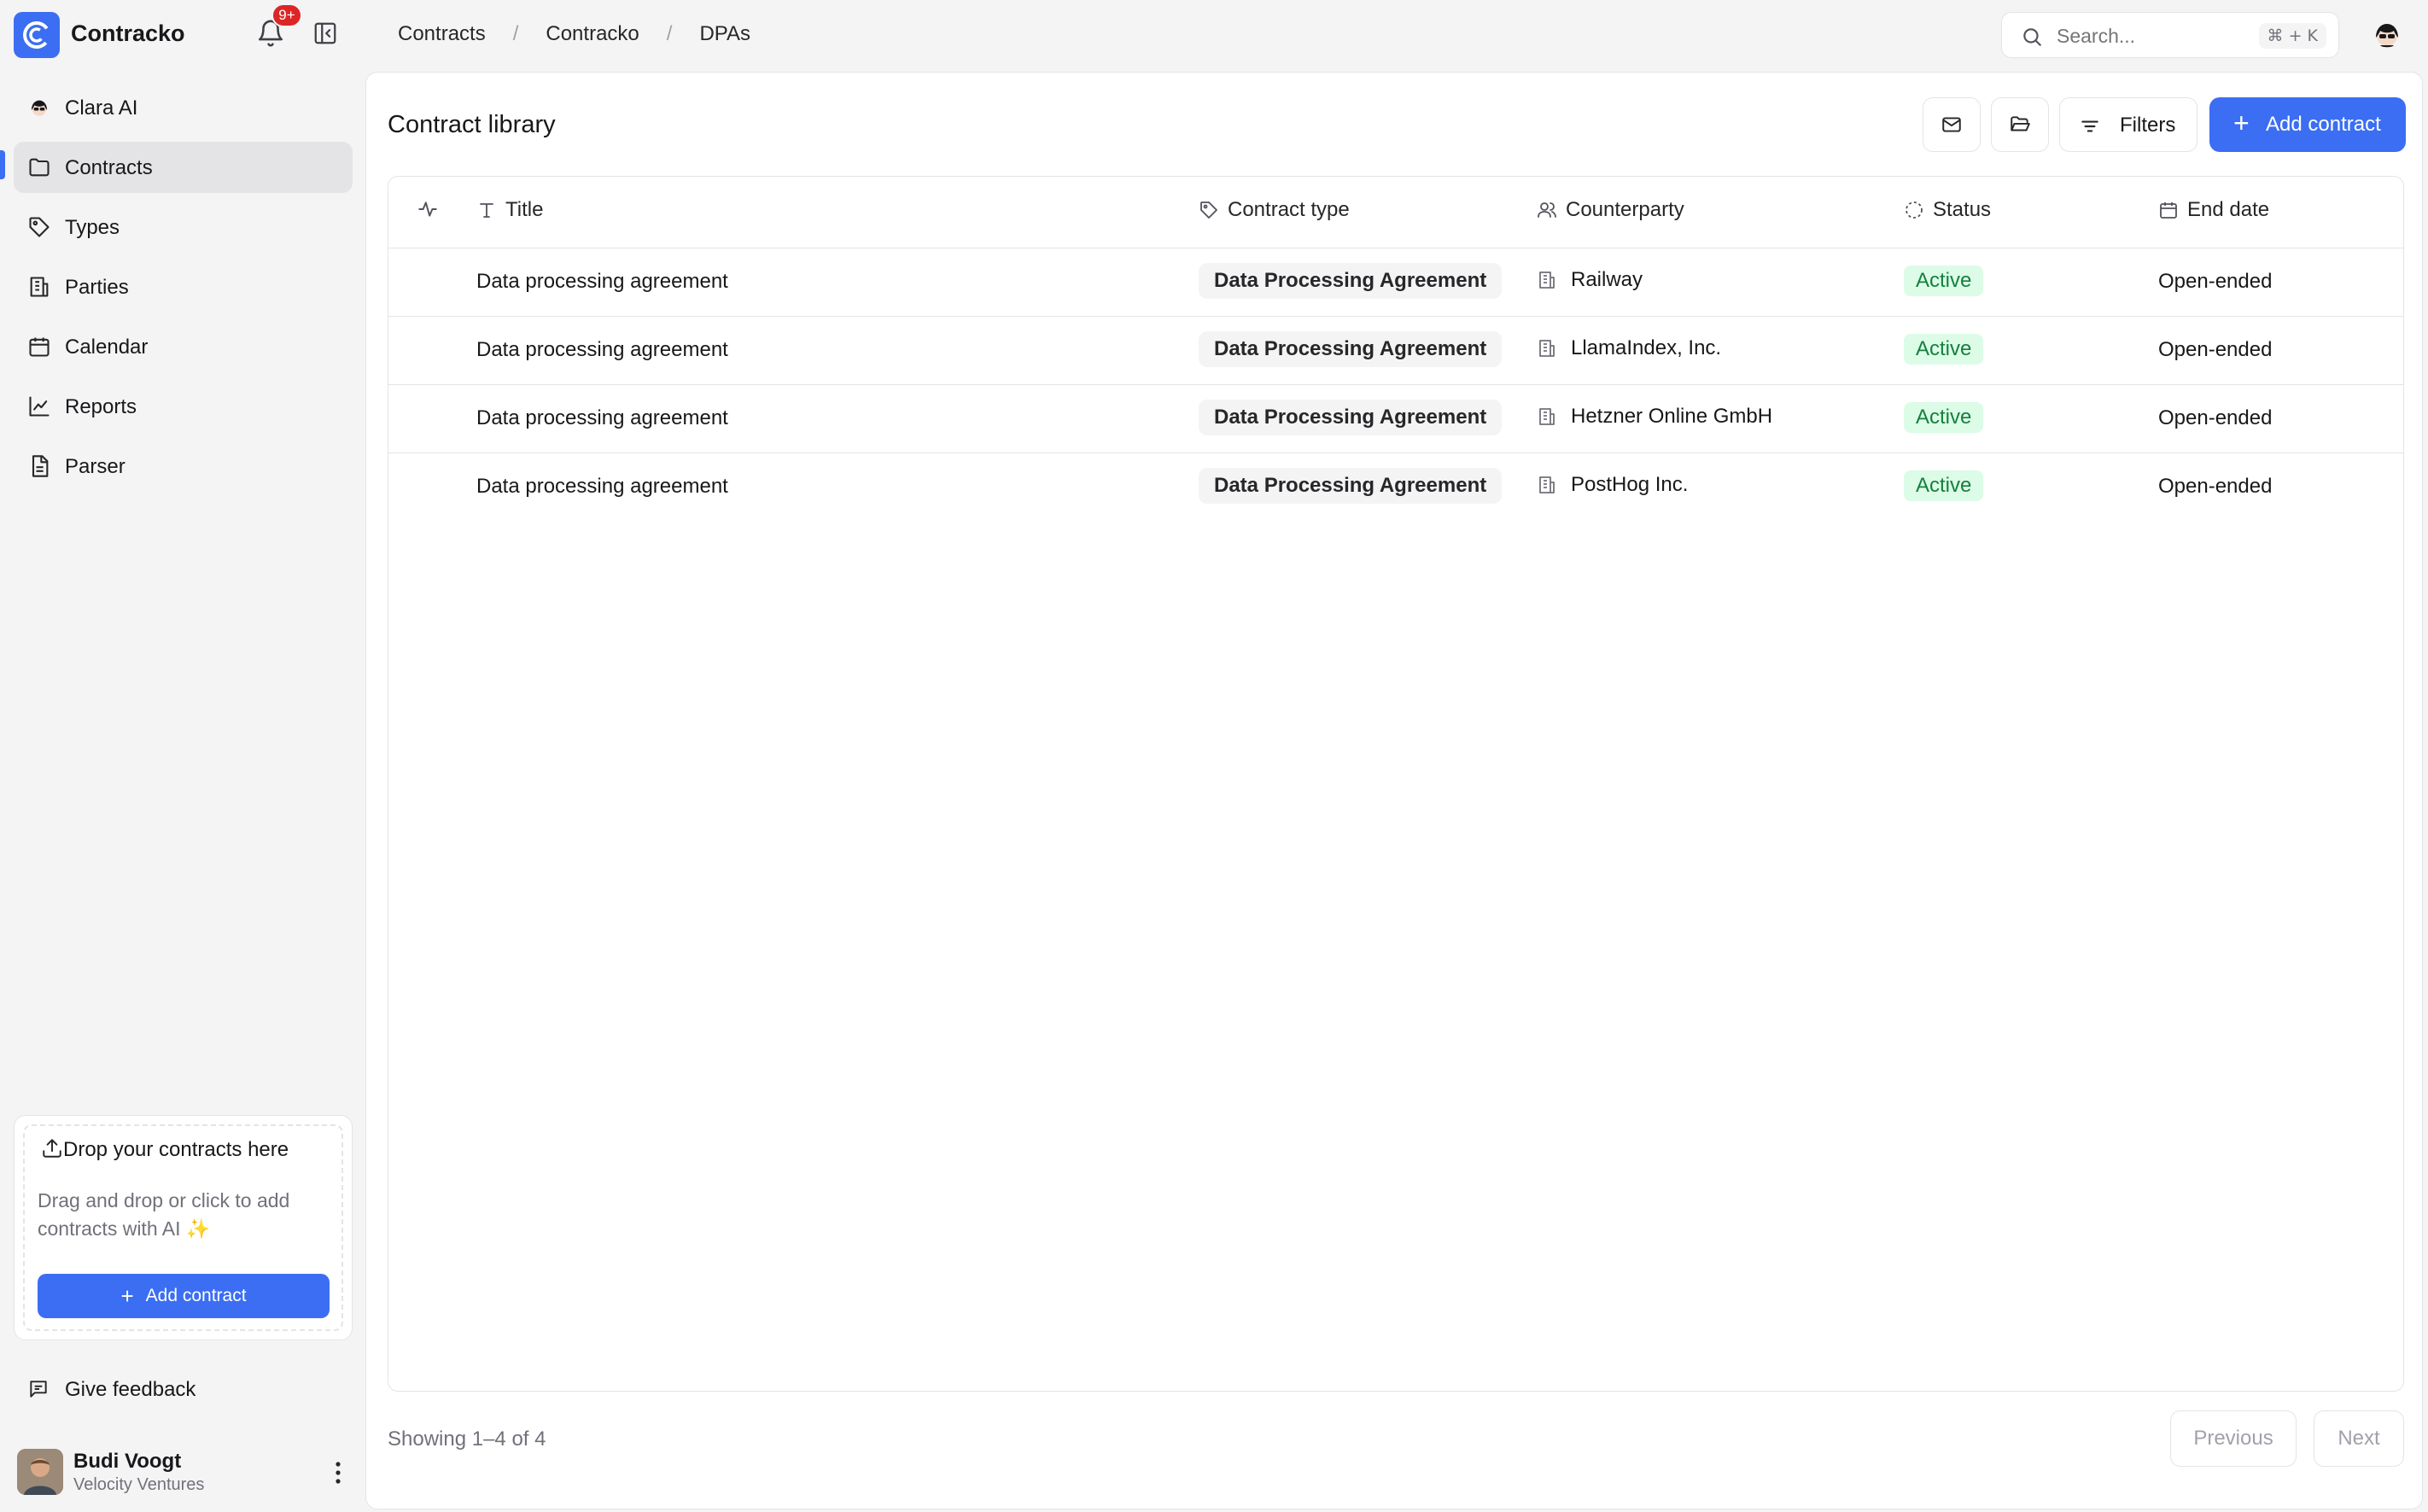 This screenshot has height=1512, width=2428. Describe the element at coordinates (40, 466) in the screenshot. I see `document-icon` at that location.